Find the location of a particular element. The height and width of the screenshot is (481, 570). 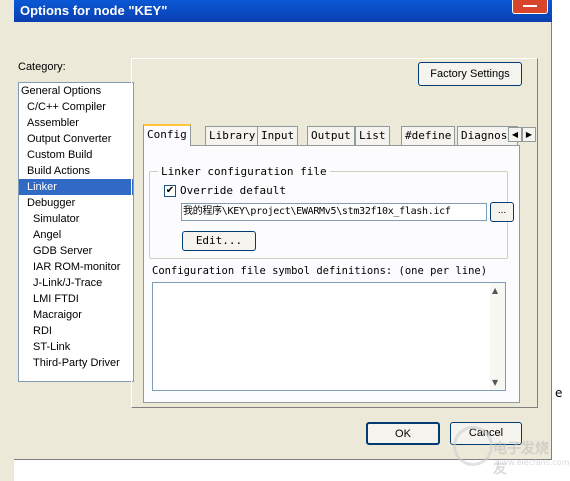

symbol-definitions-textarea: ▲ ▼ is located at coordinates (329, 336).